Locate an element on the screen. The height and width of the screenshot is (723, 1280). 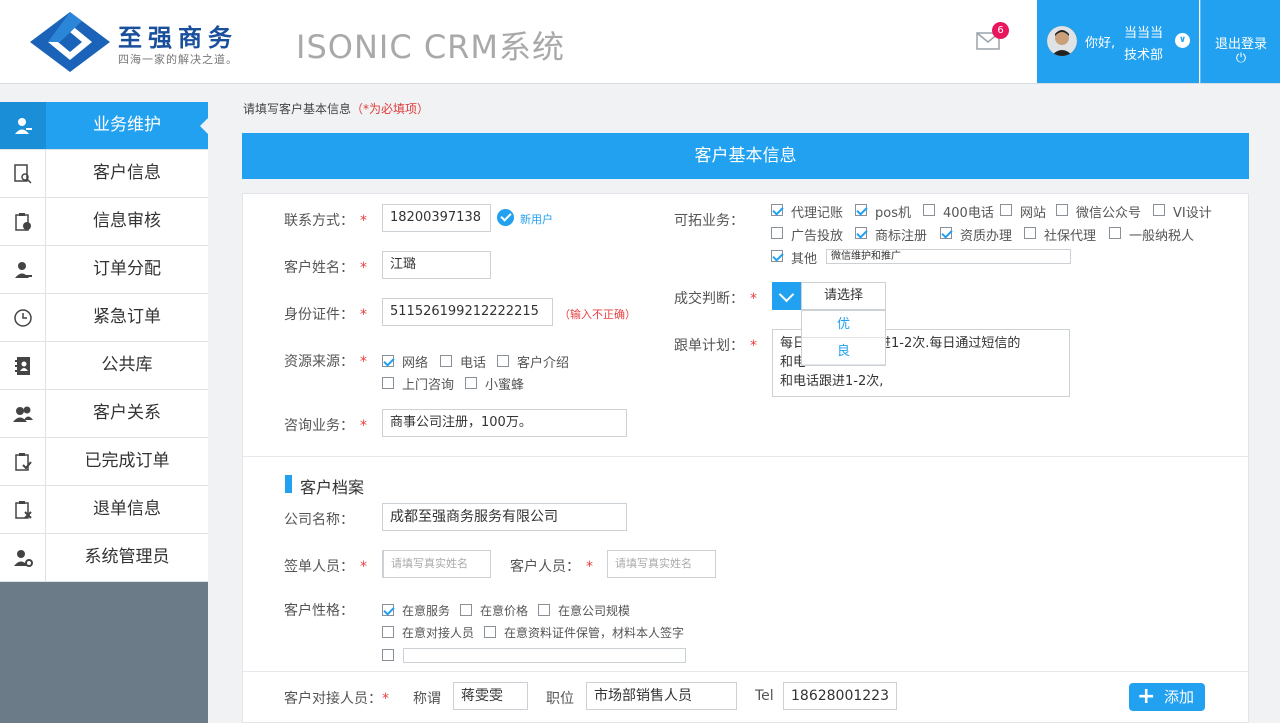
expand-option-label: 社保代理 is located at coordinates (1070, 236).